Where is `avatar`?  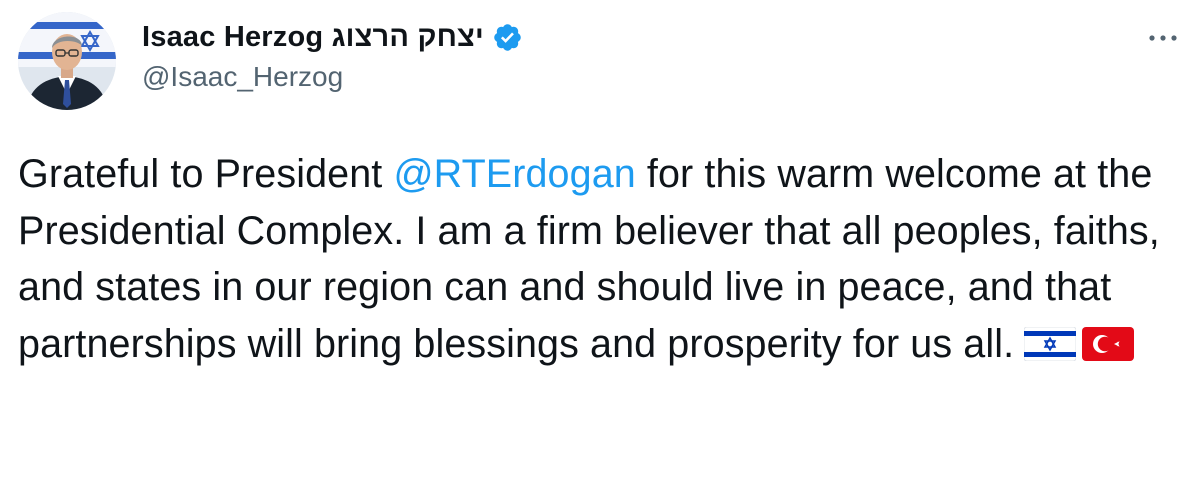 avatar is located at coordinates (67, 61).